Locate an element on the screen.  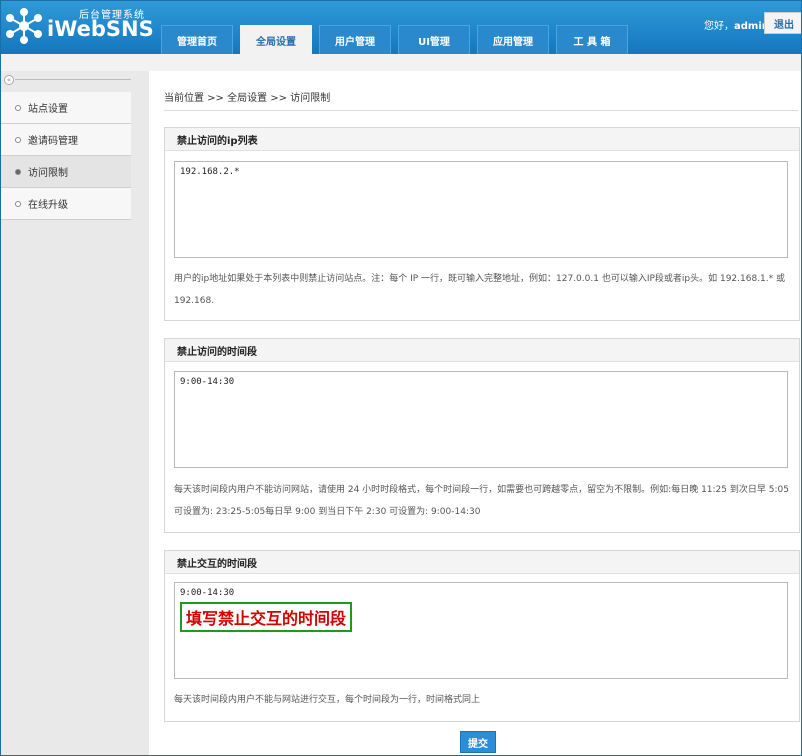
panel-title: 禁止交互的时间段 is located at coordinates (482, 562).